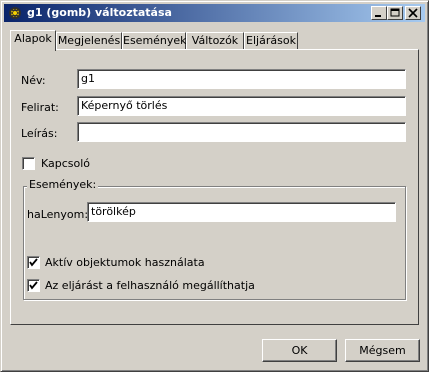 This screenshot has width=429, height=372. What do you see at coordinates (299, 350) in the screenshot?
I see `ok-button: OK` at bounding box center [299, 350].